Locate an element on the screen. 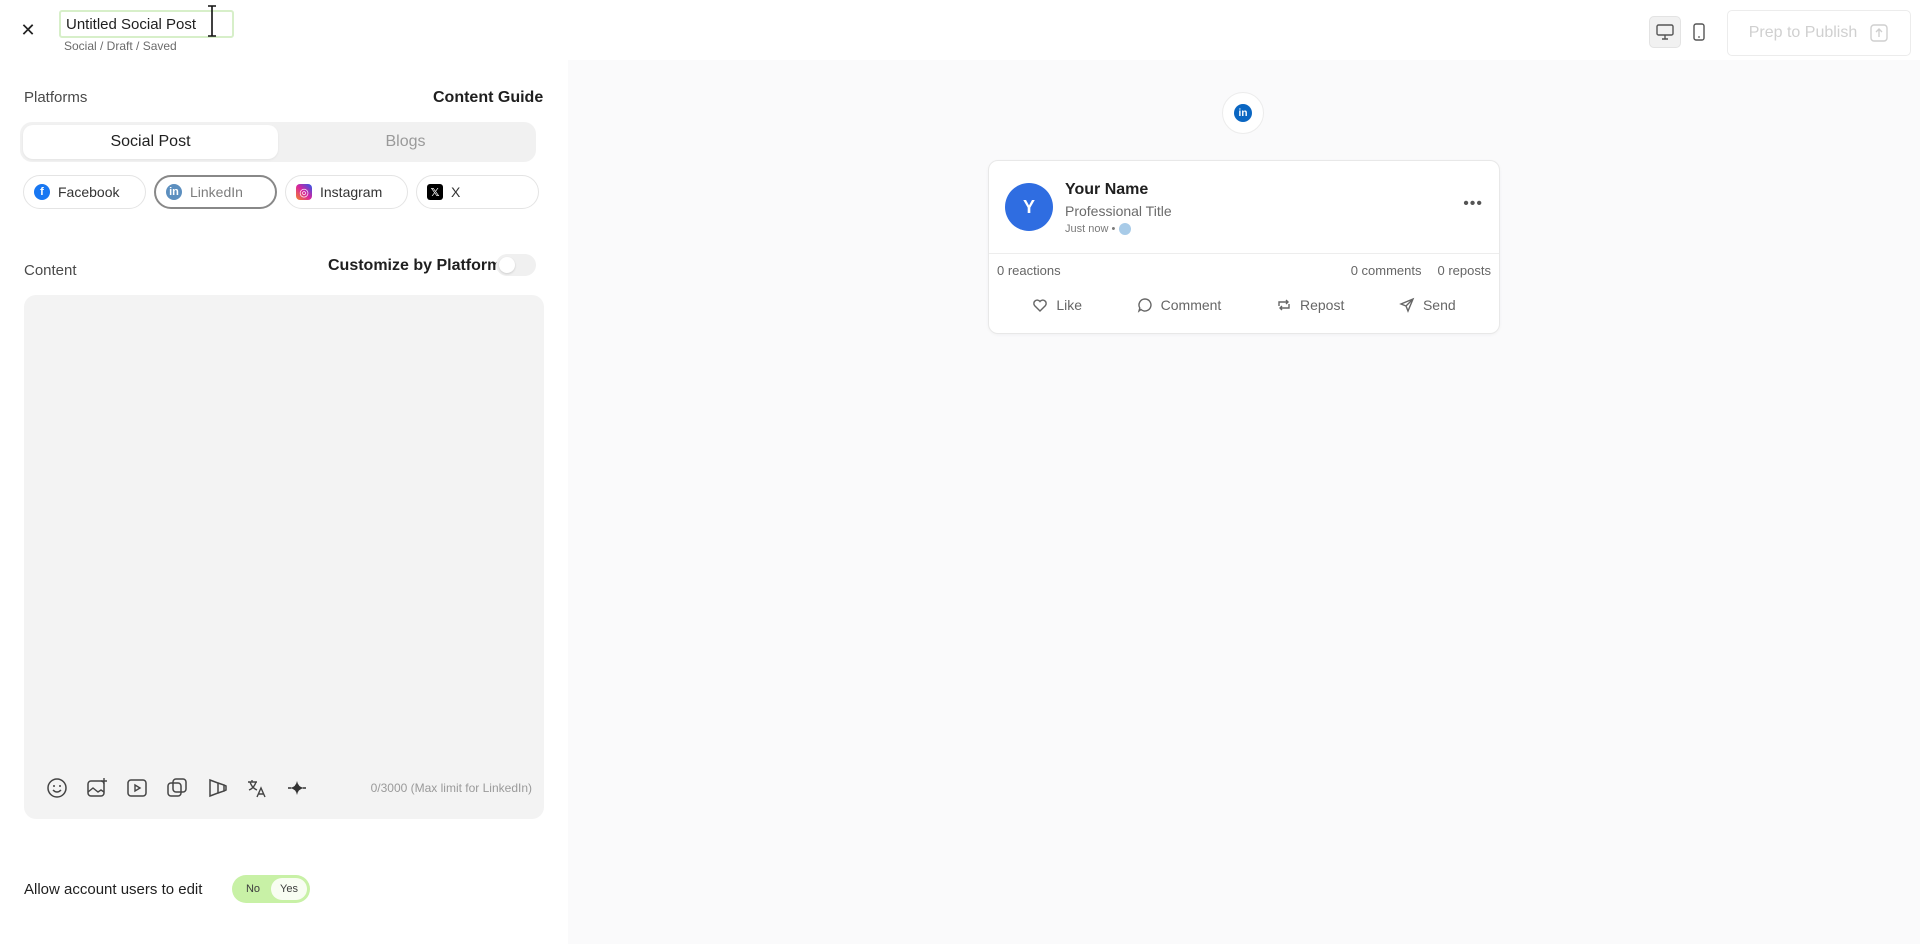 The image size is (1920, 944). repost-label: Repost is located at coordinates (1322, 305).